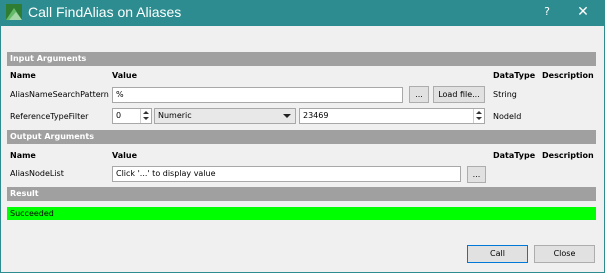 The width and height of the screenshot is (605, 273). I want to click on alias-node-list-value: Click '...' to display value, so click(286, 174).